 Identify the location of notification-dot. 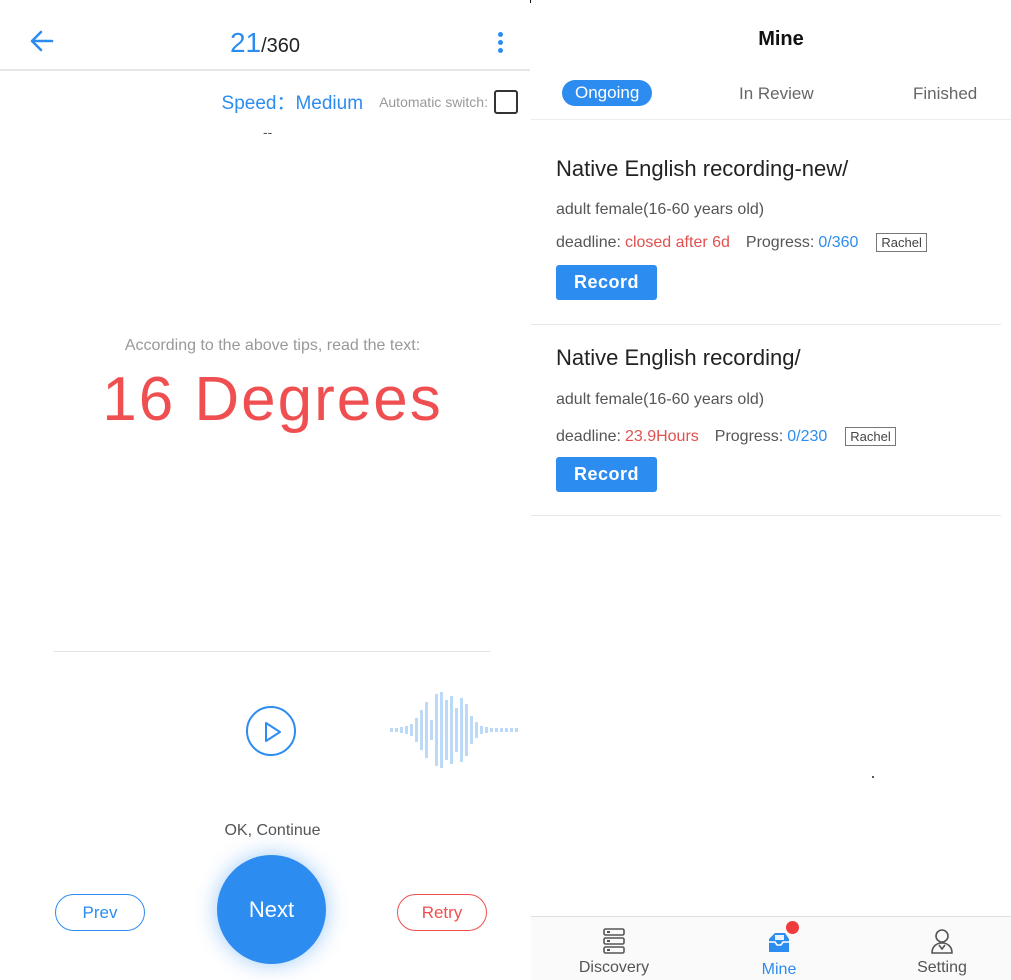
(792, 927).